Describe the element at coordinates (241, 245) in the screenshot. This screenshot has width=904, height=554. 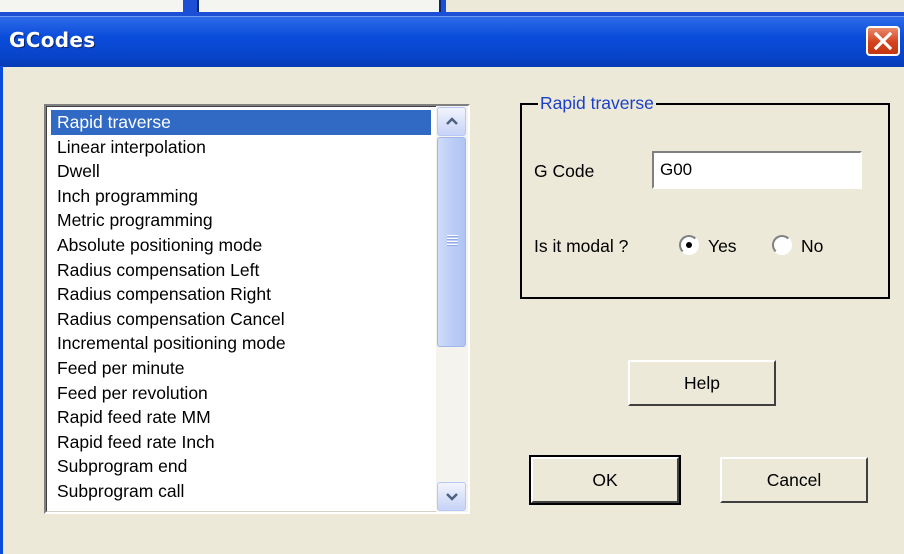
I see `list-item: Absolute positioning mode` at that location.